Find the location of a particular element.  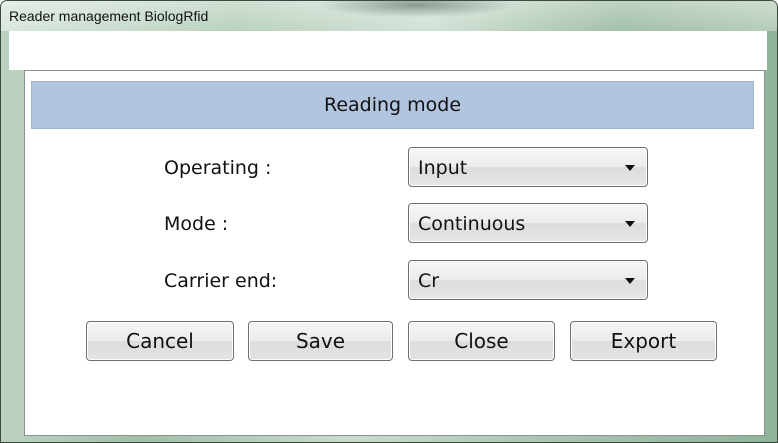

carrier-end-select: Cr is located at coordinates (528, 280).